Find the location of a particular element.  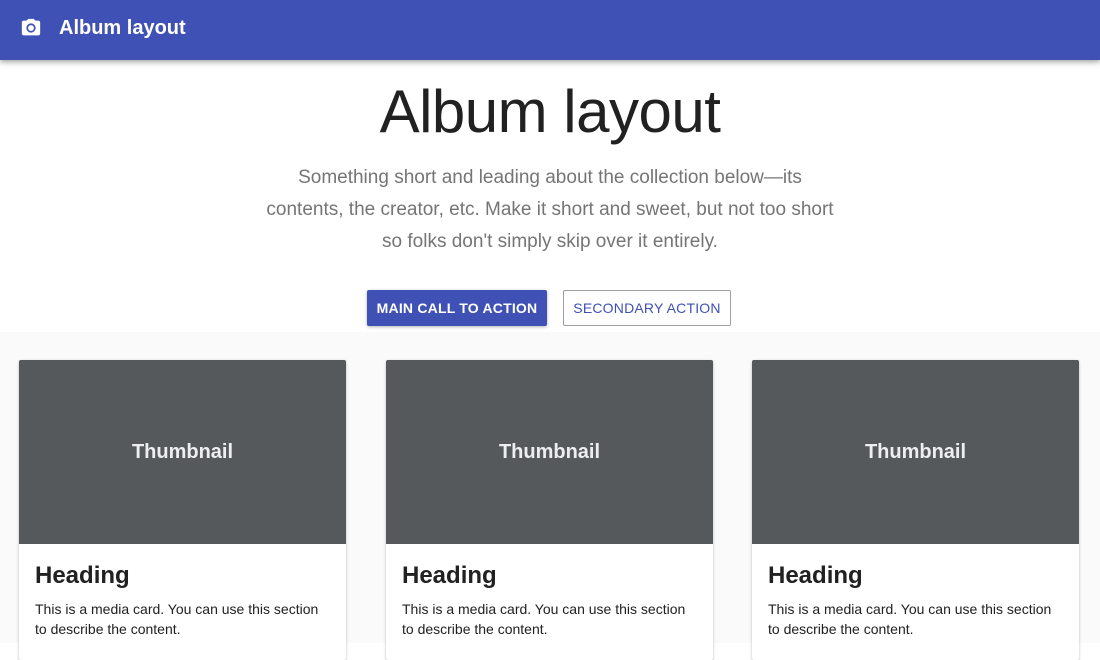

secondary-action-button: SECONDARY ACTION is located at coordinates (647, 308).